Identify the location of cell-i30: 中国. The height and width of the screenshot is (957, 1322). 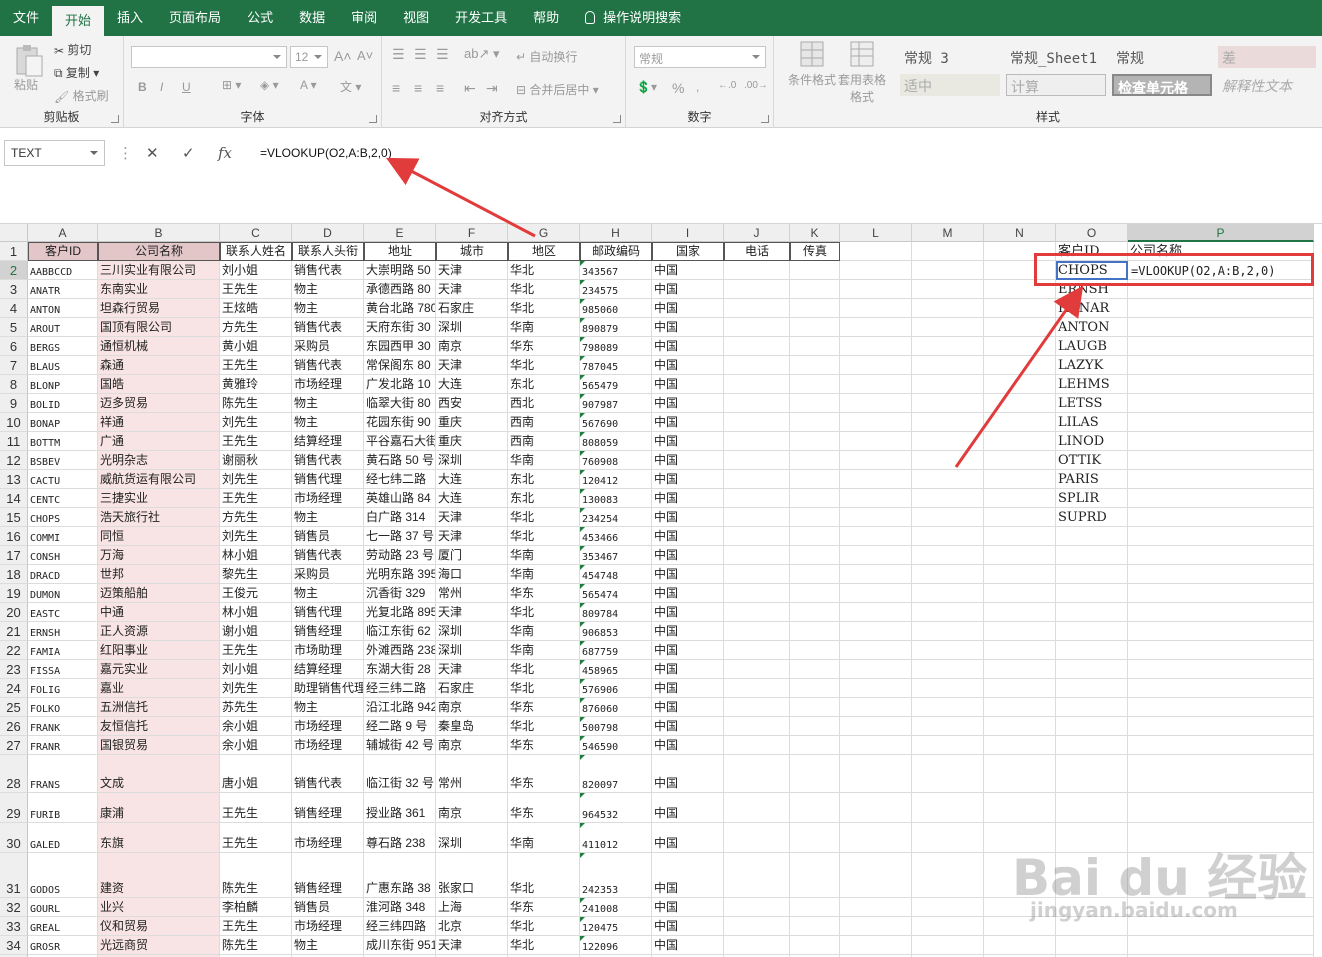
(688, 838).